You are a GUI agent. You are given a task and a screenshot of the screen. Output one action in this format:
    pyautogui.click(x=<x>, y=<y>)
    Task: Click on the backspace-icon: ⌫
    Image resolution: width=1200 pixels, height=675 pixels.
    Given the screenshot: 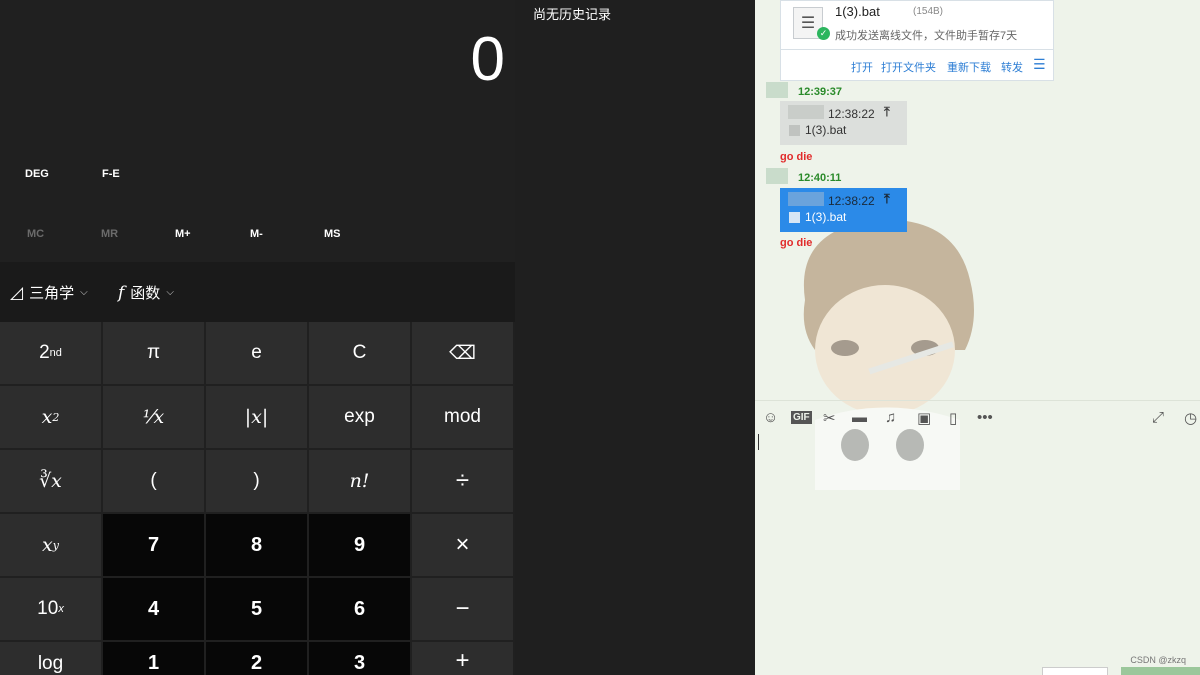 What is the action you would take?
    pyautogui.click(x=462, y=353)
    